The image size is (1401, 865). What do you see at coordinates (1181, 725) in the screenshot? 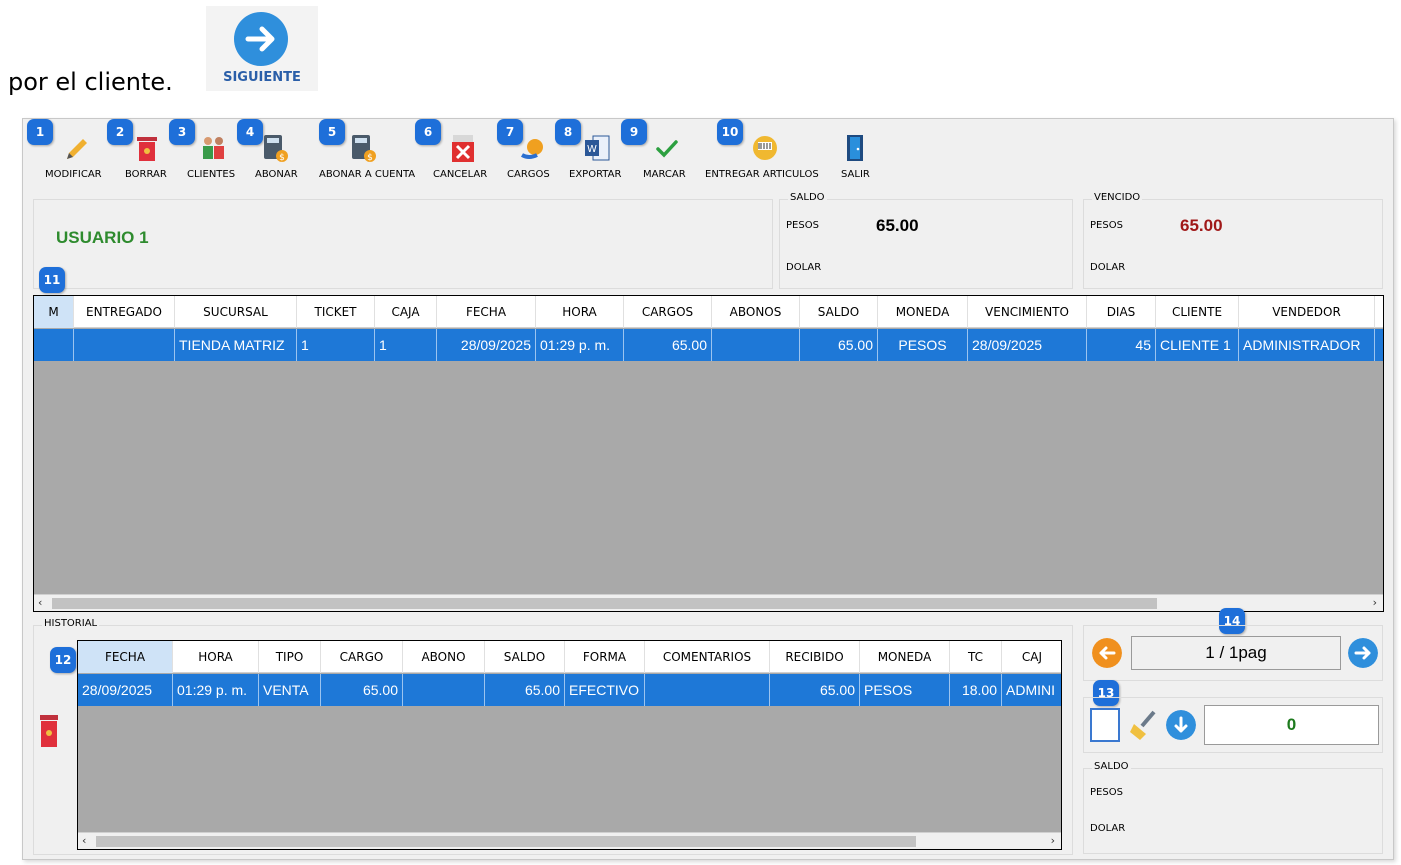
I see `arrow-down-icon` at bounding box center [1181, 725].